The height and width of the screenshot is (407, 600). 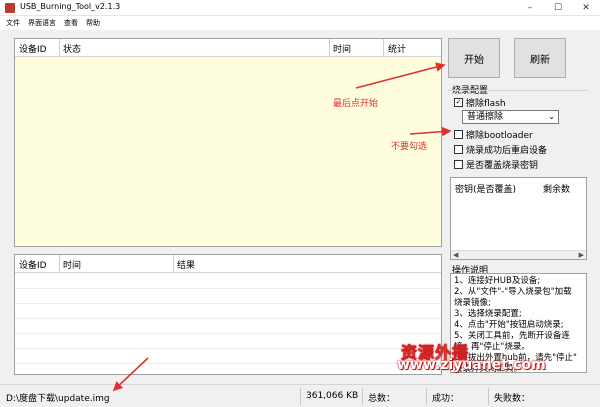 I want to click on status-file-size: 361,066 KB, so click(x=332, y=396).